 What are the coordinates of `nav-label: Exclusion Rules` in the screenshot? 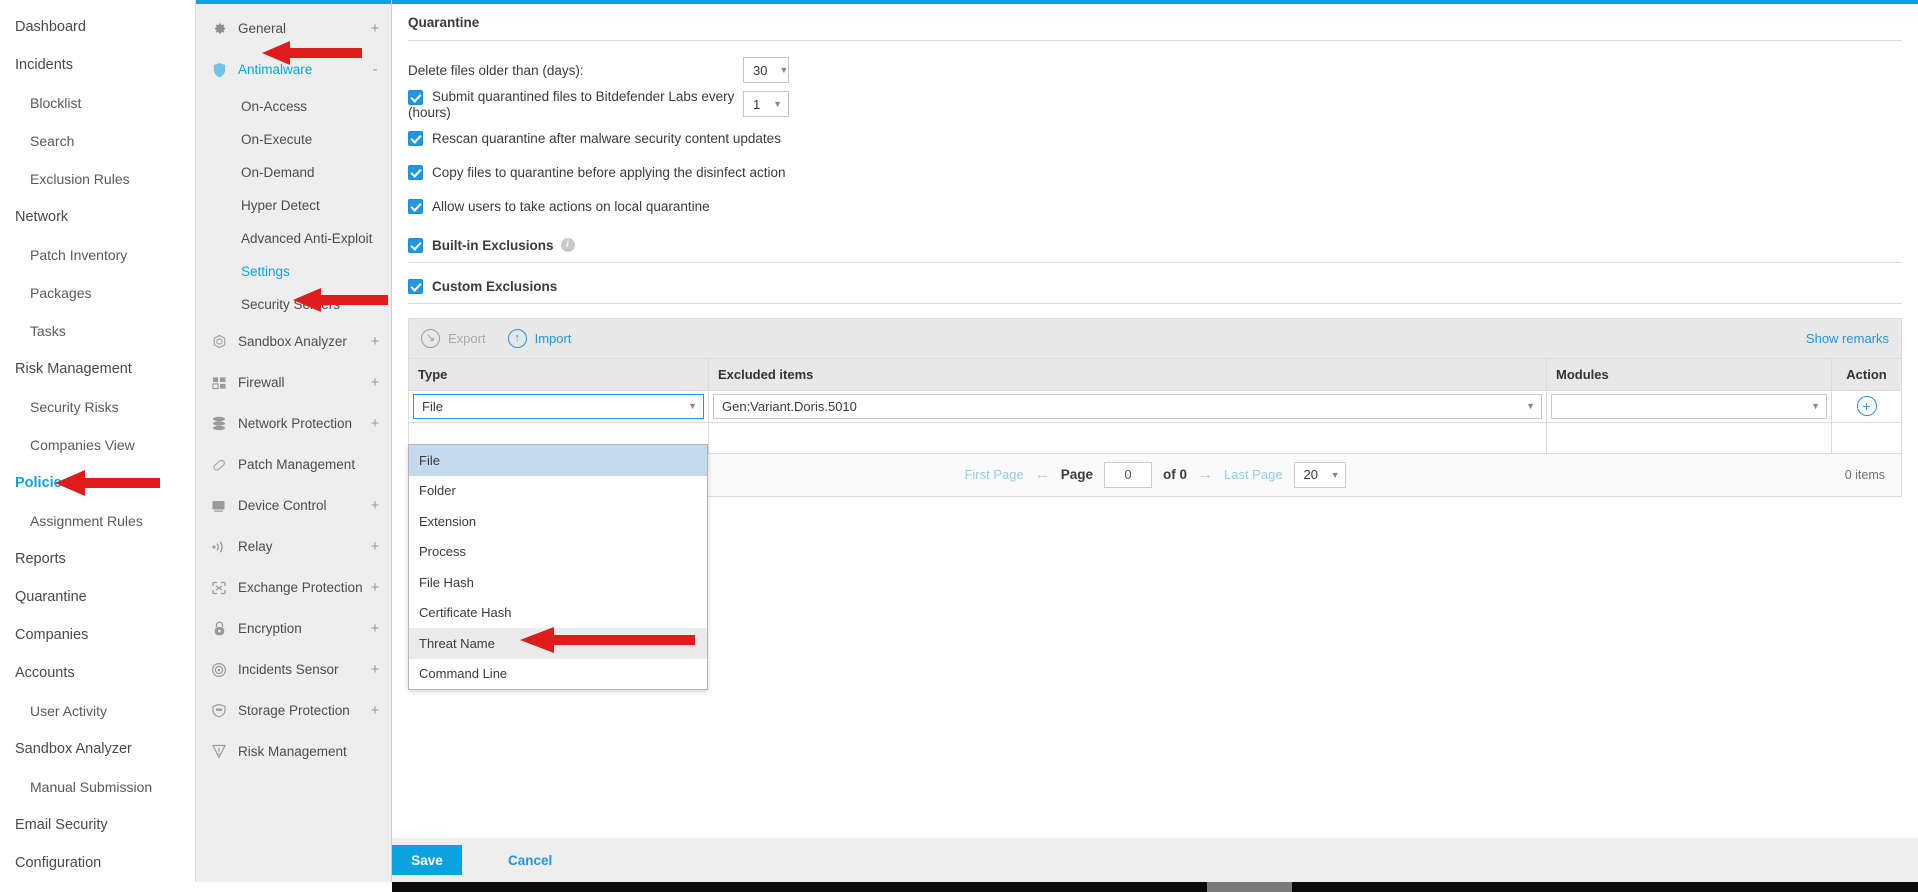 It's located at (80, 179).